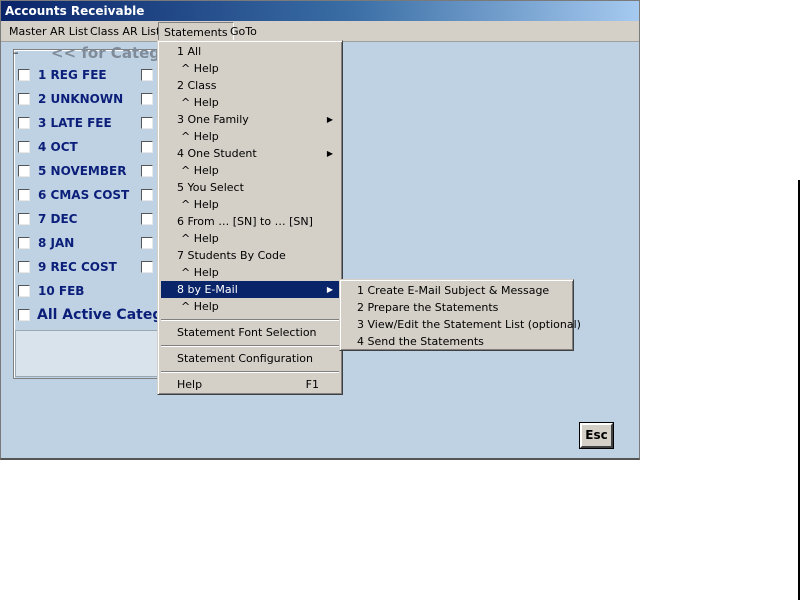 Image resolution: width=800 pixels, height=600 pixels. What do you see at coordinates (250, 238) in the screenshot?
I see `statements-help-from-to: ^ Help` at bounding box center [250, 238].